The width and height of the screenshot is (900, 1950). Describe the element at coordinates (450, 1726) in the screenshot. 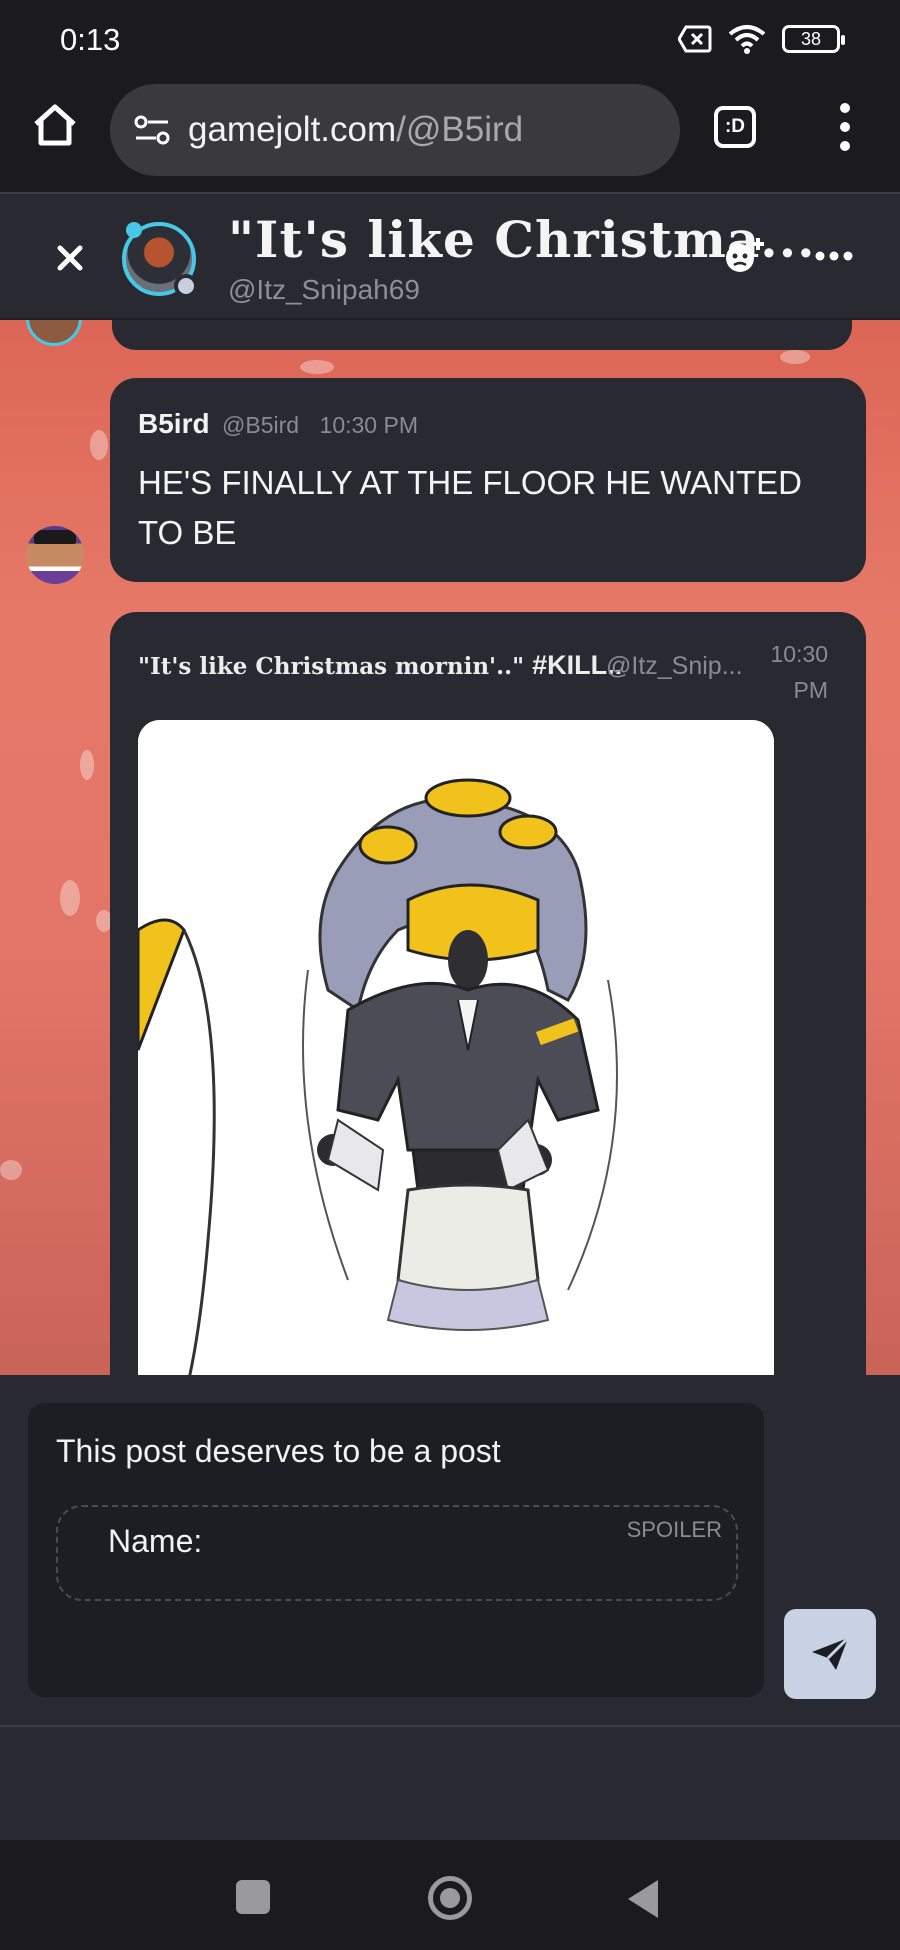

I see `divider` at that location.